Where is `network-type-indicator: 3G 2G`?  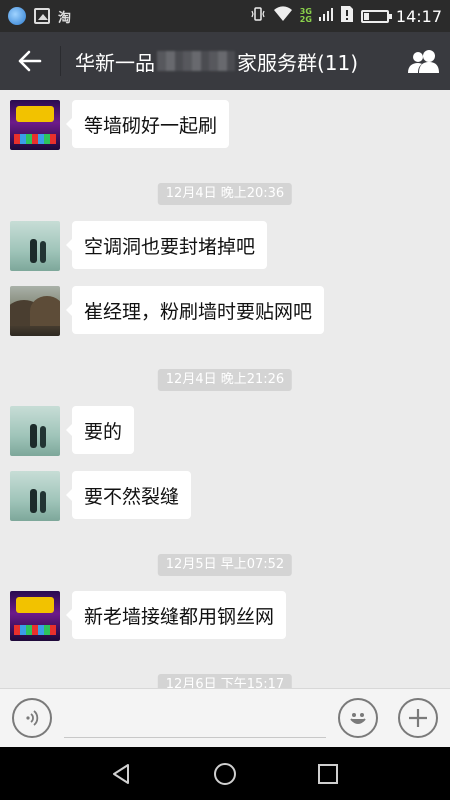 network-type-indicator: 3G 2G is located at coordinates (306, 16).